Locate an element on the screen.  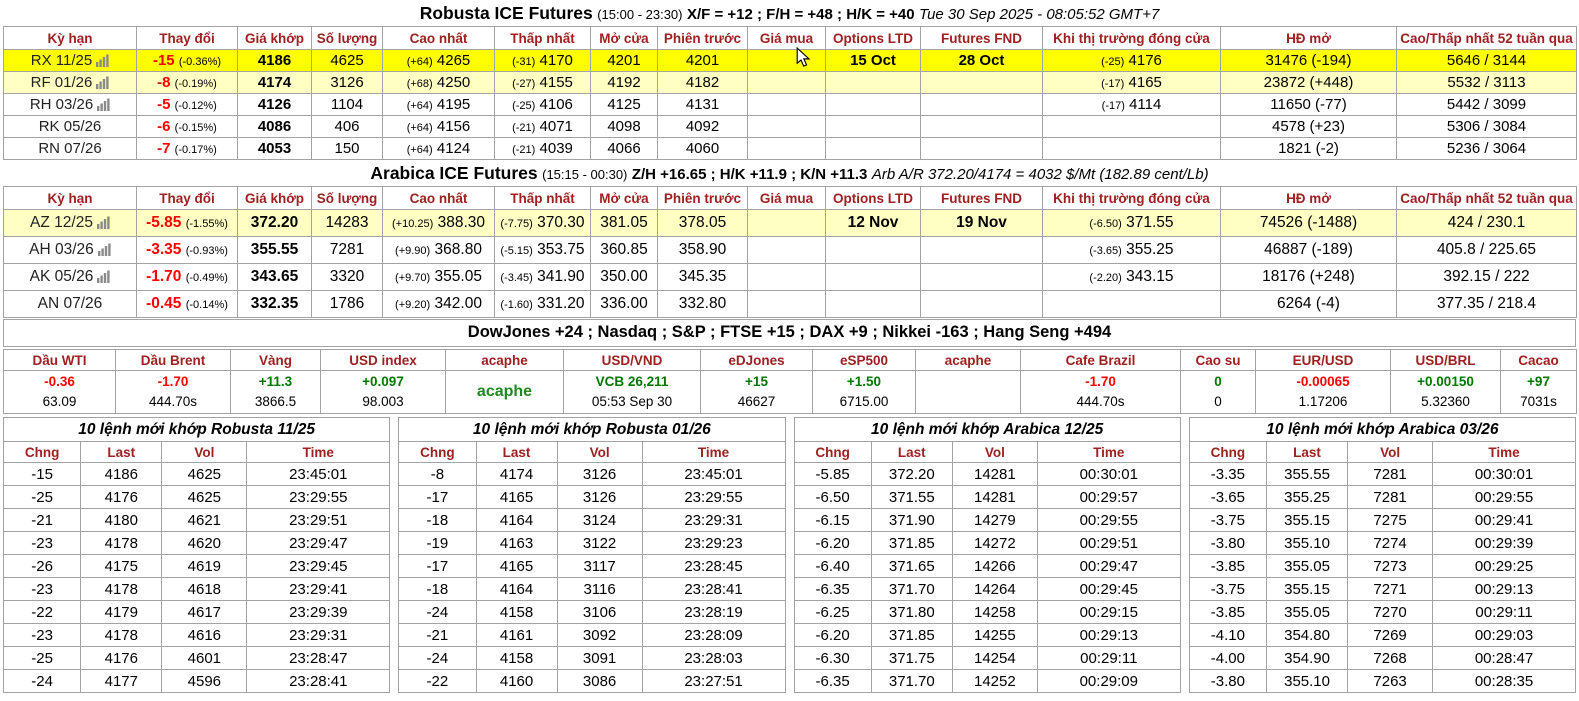
time-cell: 00:29:39 is located at coordinates (1504, 543).